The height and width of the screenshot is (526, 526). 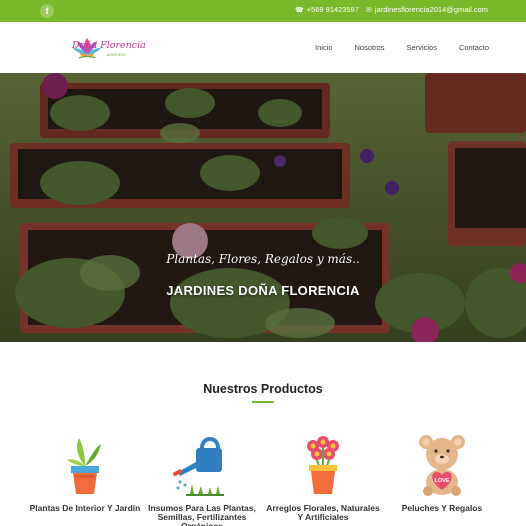 What do you see at coordinates (442, 508) in the screenshot?
I see `product-label: Peluches Y Regalos` at bounding box center [442, 508].